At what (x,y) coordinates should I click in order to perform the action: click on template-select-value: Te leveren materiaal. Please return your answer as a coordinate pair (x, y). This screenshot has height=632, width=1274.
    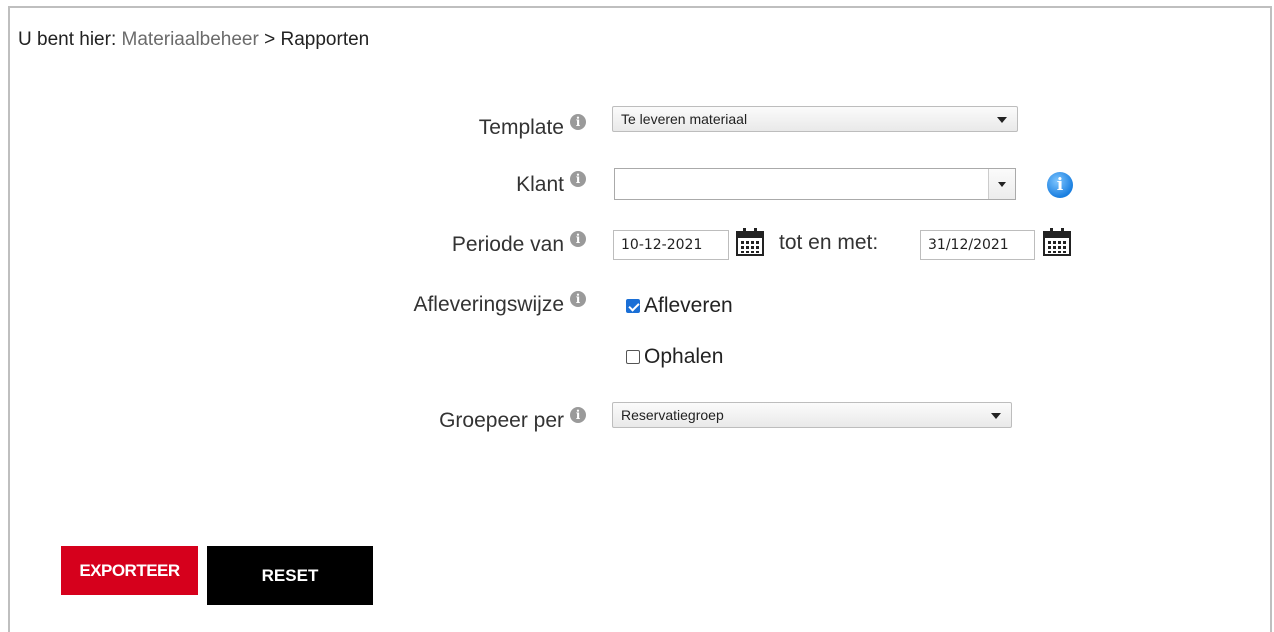
    Looking at the image, I should click on (684, 119).